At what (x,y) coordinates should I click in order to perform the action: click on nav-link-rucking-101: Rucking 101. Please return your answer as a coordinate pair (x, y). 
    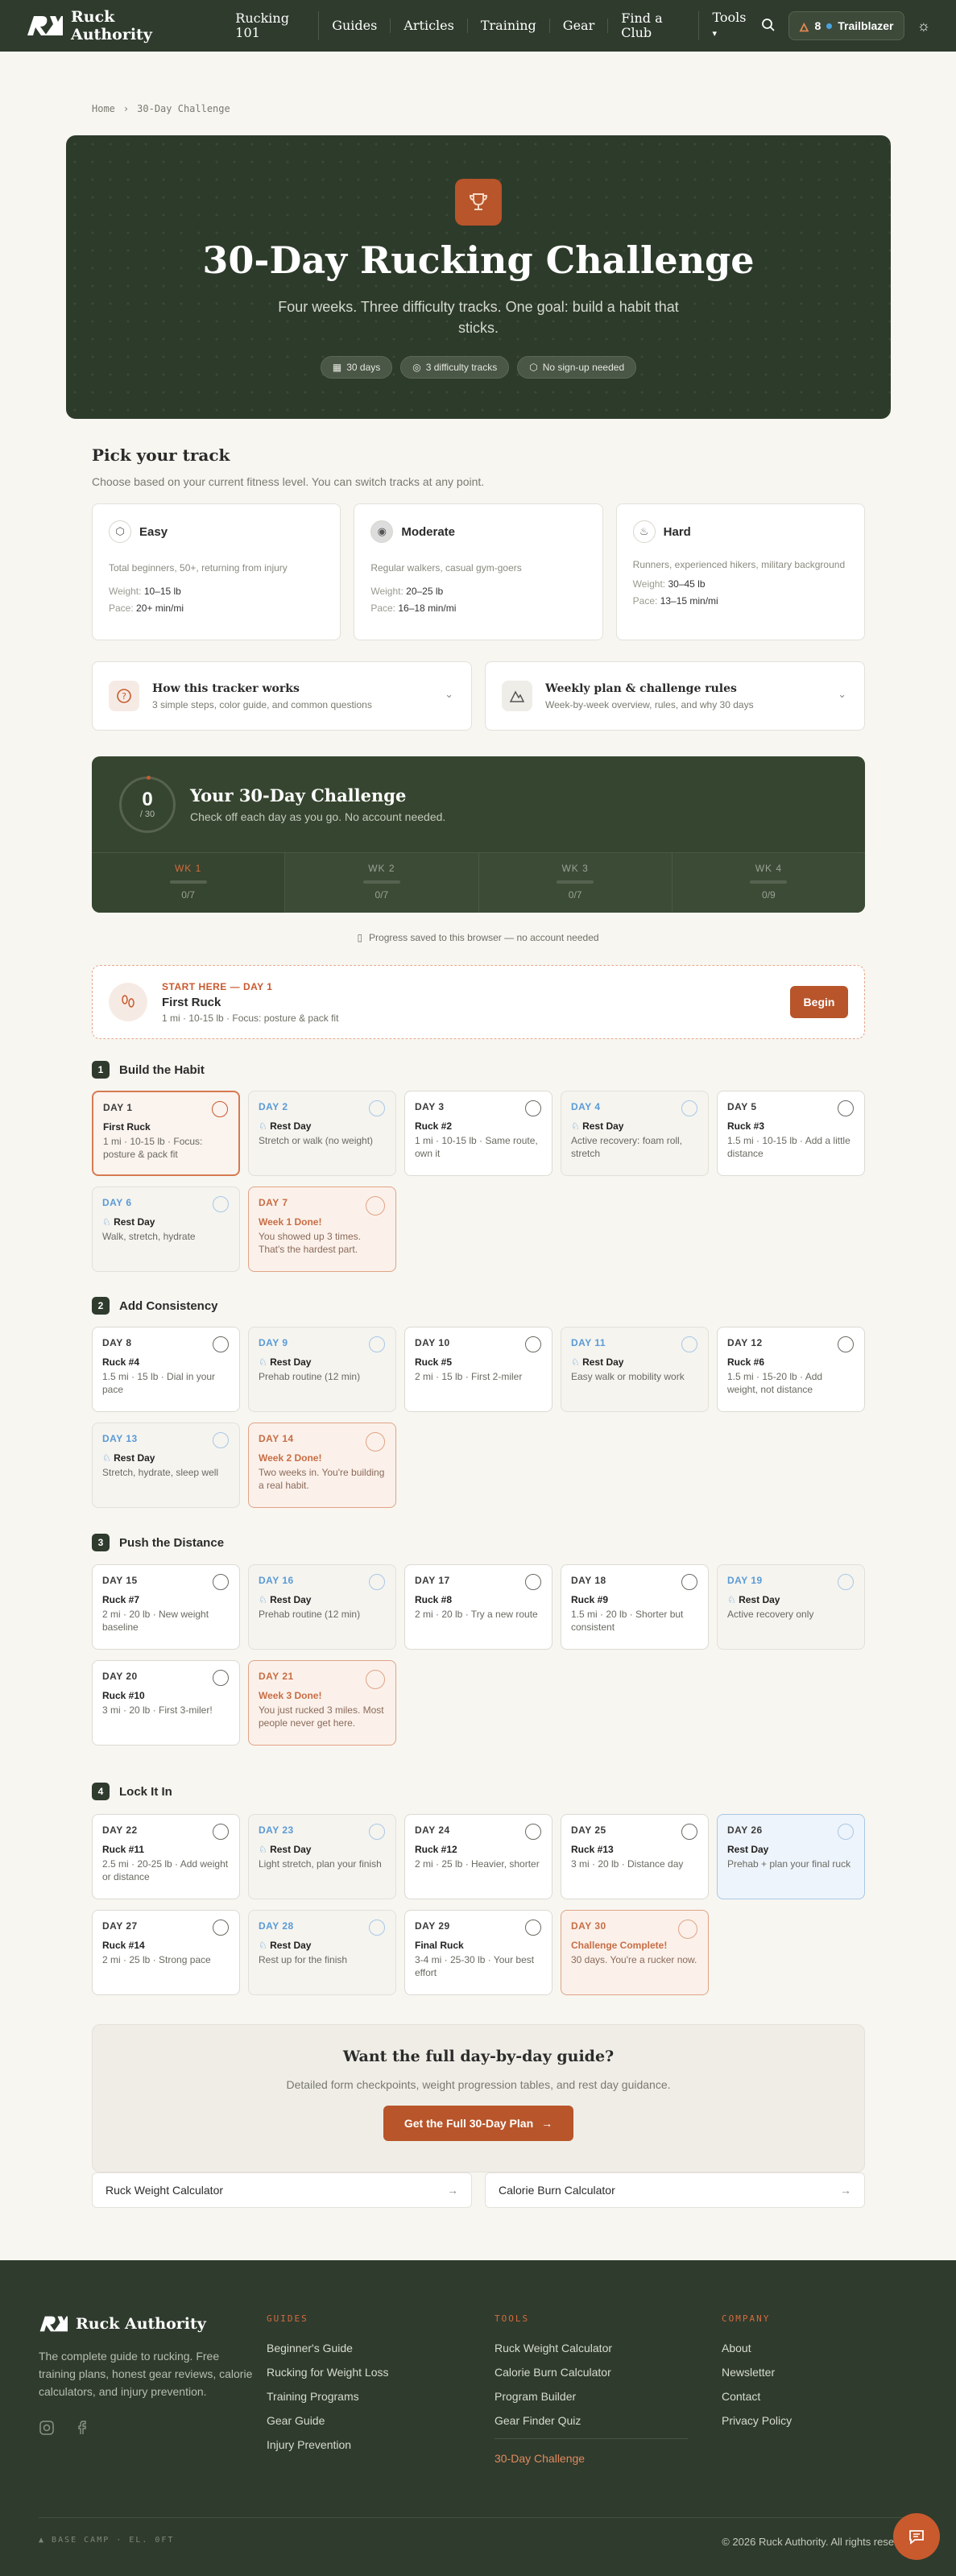
    Looking at the image, I should click on (271, 25).